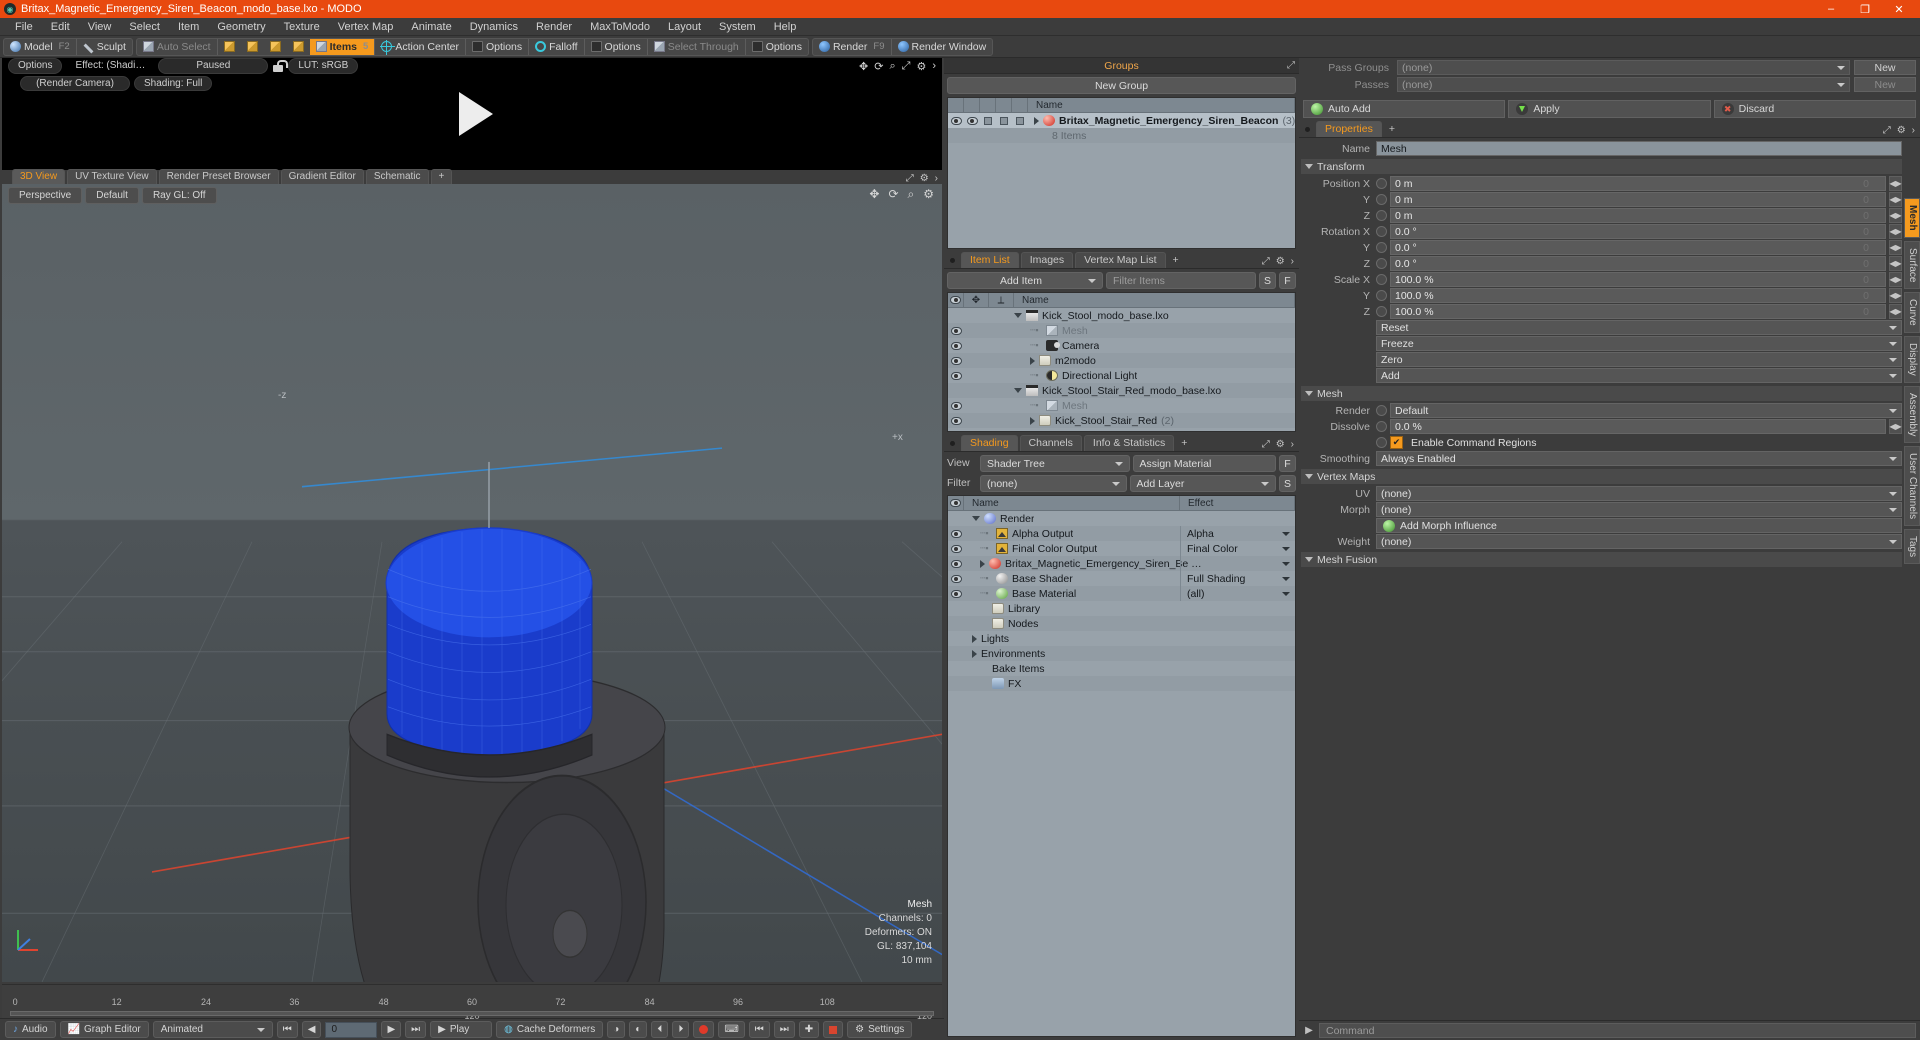 The height and width of the screenshot is (1040, 1920). I want to click on vtab-display: Display, so click(1912, 359).